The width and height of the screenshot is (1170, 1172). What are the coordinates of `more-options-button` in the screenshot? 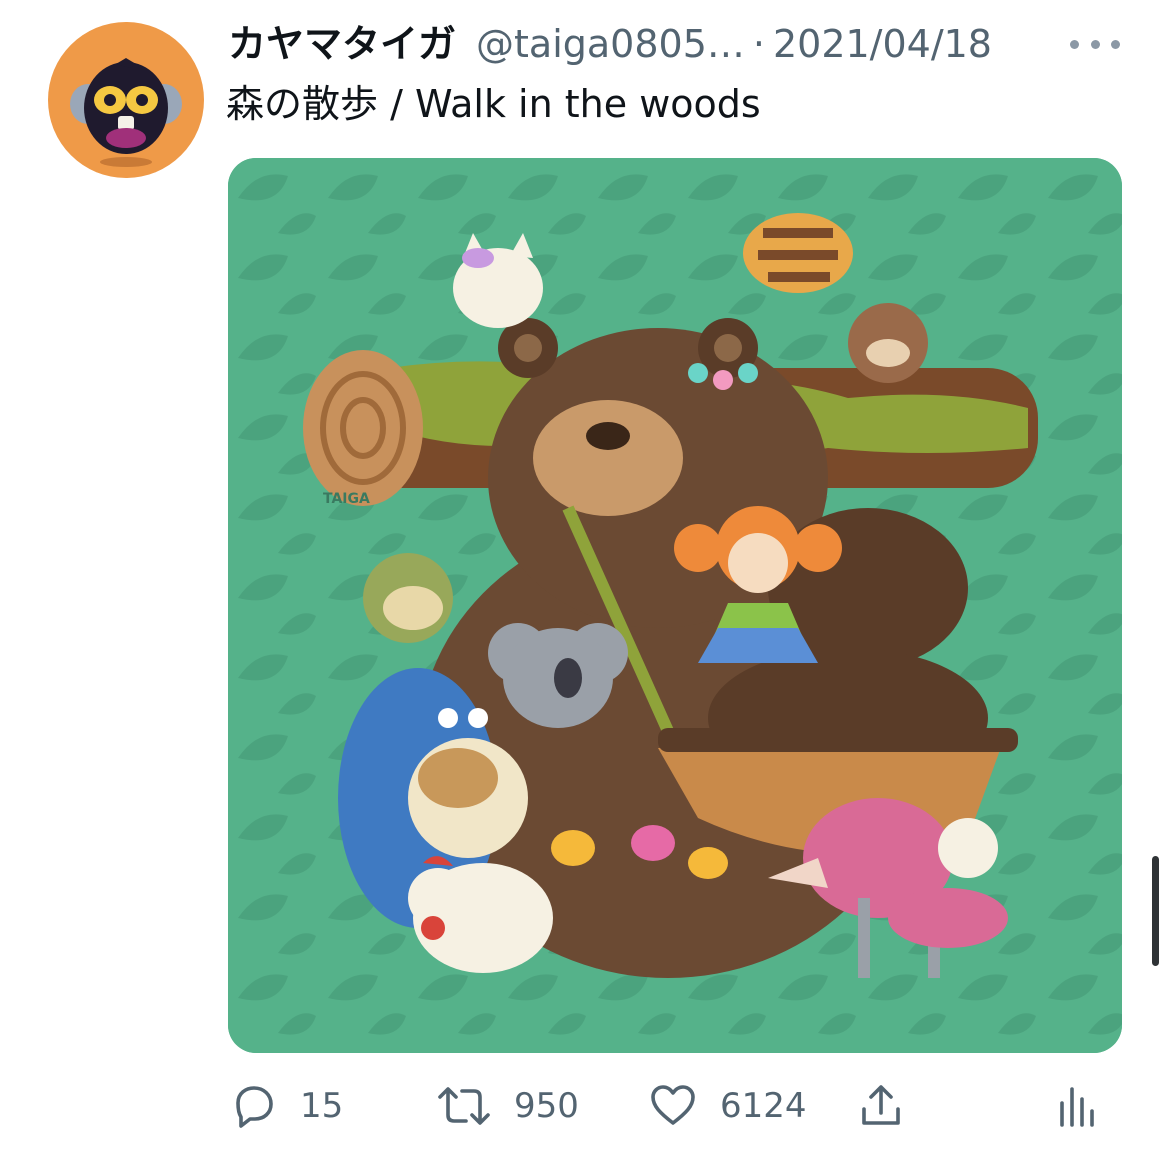 It's located at (1095, 44).